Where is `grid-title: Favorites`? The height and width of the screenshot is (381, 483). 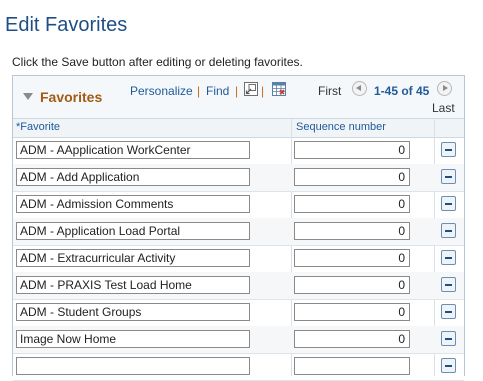 grid-title: Favorites is located at coordinates (71, 97).